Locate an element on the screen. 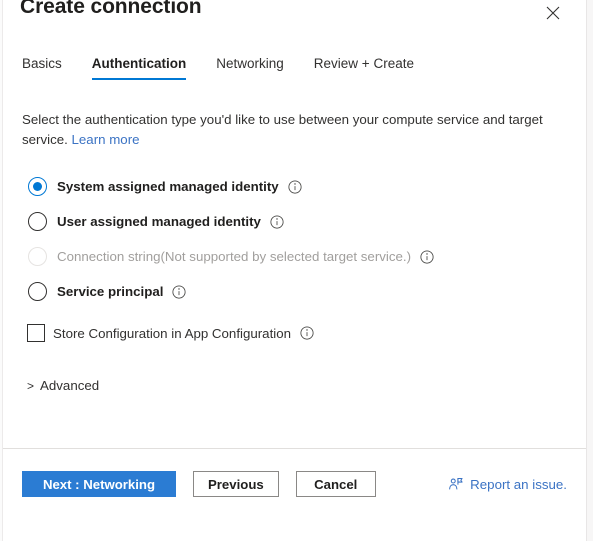  radio-service-principal: Service principal is located at coordinates (297, 291).